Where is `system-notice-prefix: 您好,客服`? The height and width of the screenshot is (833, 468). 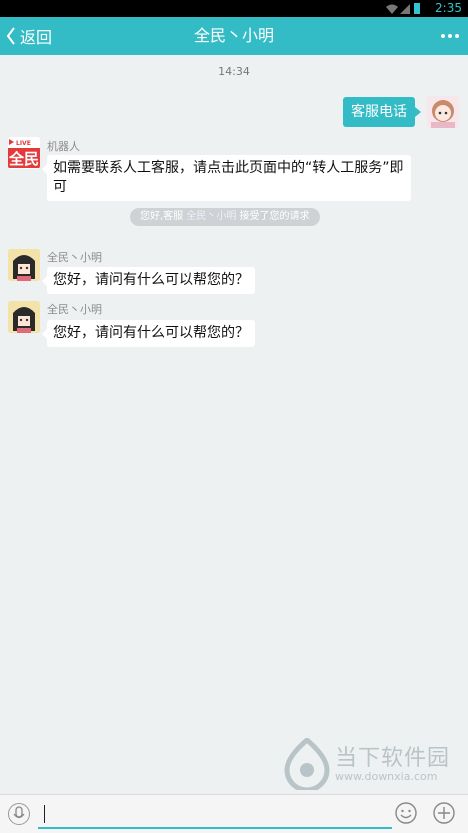 system-notice-prefix: 您好,客服 is located at coordinates (163, 216).